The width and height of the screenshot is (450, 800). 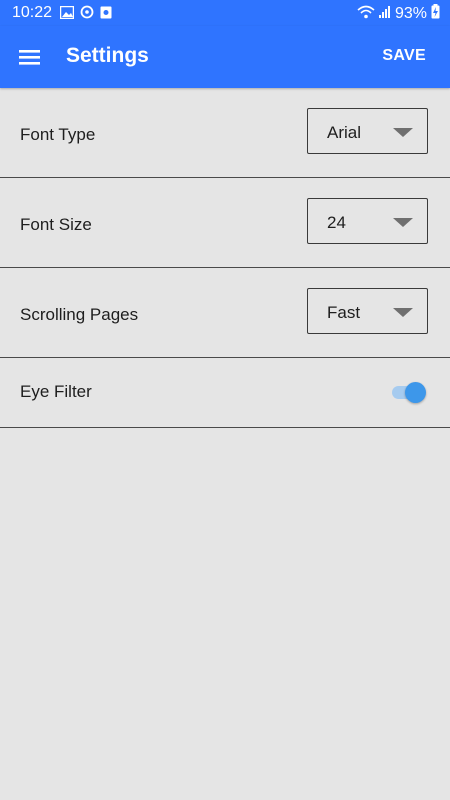 What do you see at coordinates (56, 224) in the screenshot?
I see `font-size-label: Font Size` at bounding box center [56, 224].